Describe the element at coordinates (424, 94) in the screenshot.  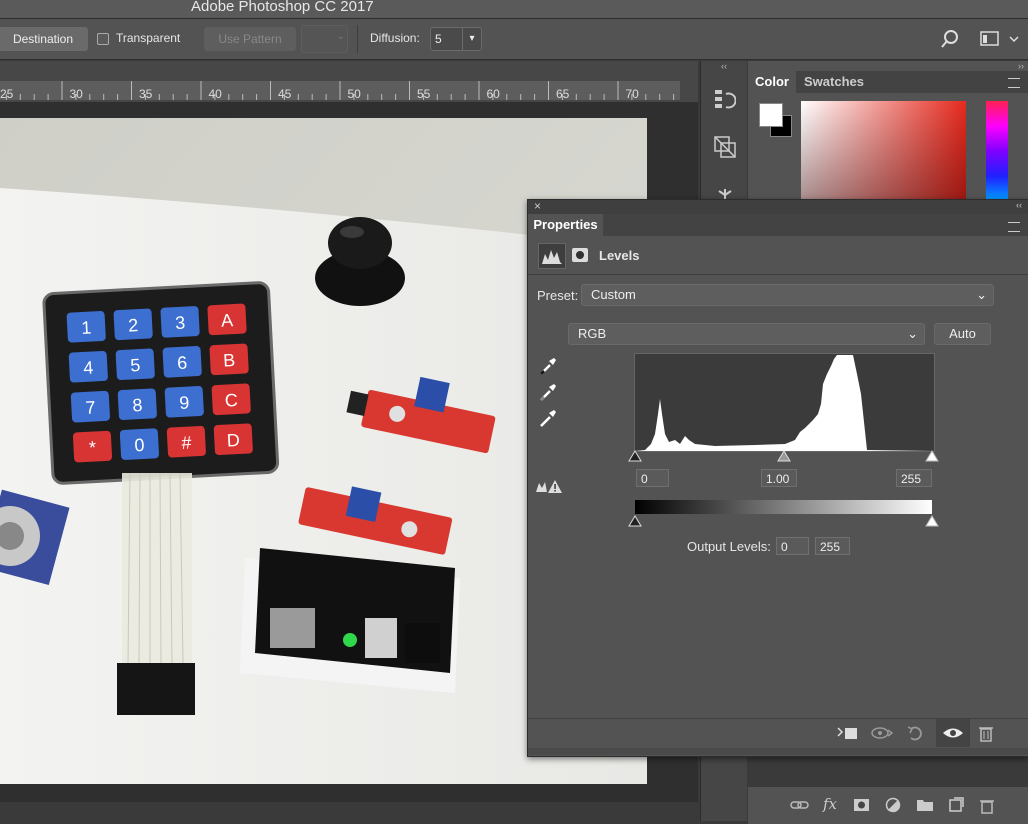
I see `ruler-label: 55` at that location.